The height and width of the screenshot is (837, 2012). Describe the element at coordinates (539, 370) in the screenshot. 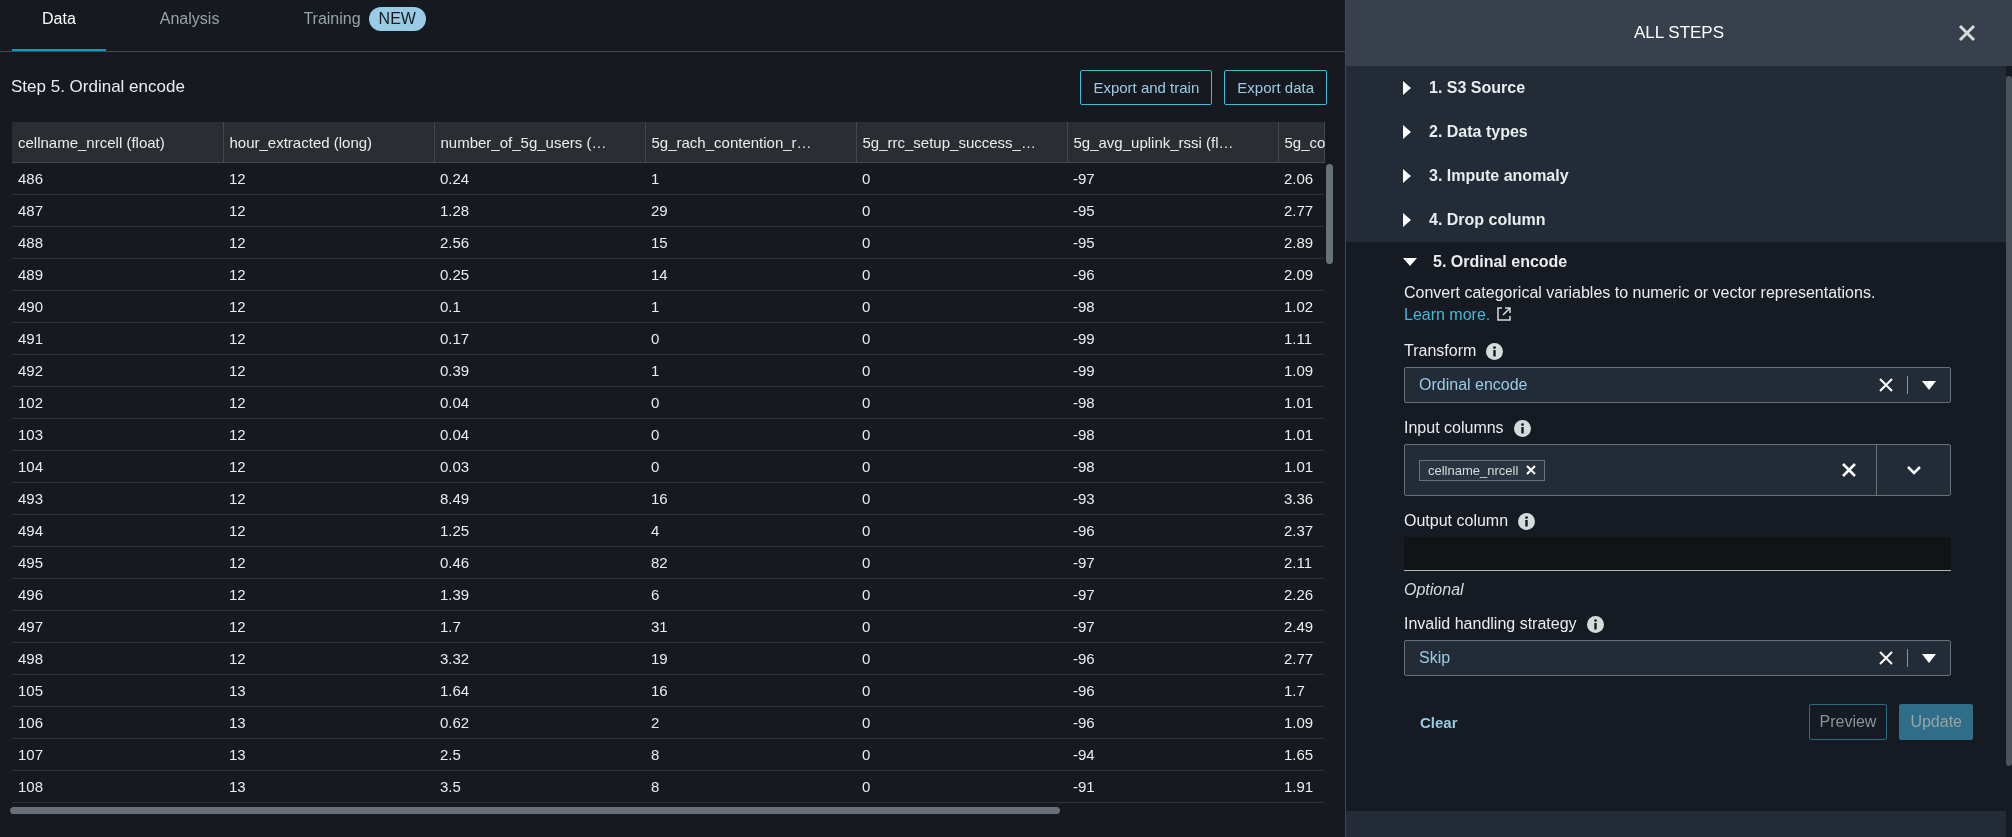

I see `table-cell: 0.39` at that location.